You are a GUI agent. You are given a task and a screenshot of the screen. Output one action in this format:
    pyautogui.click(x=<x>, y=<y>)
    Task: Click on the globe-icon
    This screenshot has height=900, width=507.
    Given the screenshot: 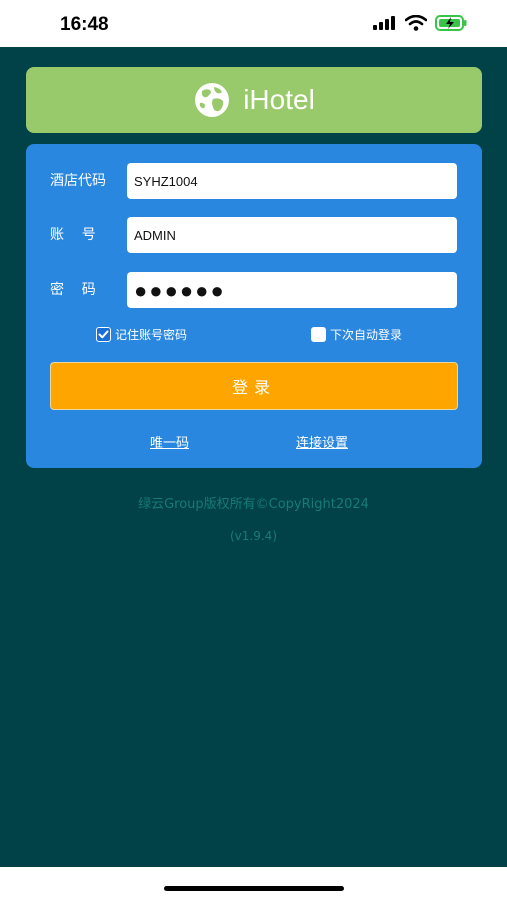 What is the action you would take?
    pyautogui.click(x=212, y=100)
    